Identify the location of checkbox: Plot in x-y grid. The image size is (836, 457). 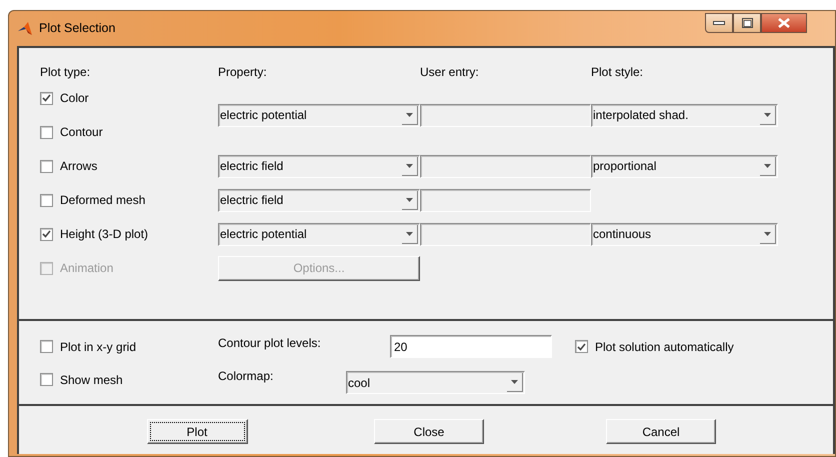
(129, 347).